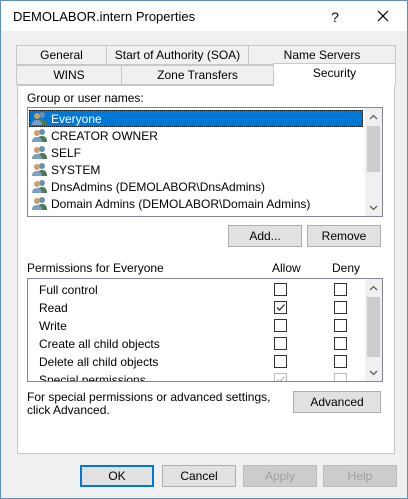 The height and width of the screenshot is (499, 408). What do you see at coordinates (196, 152) in the screenshot?
I see `user-list-item: SELF` at bounding box center [196, 152].